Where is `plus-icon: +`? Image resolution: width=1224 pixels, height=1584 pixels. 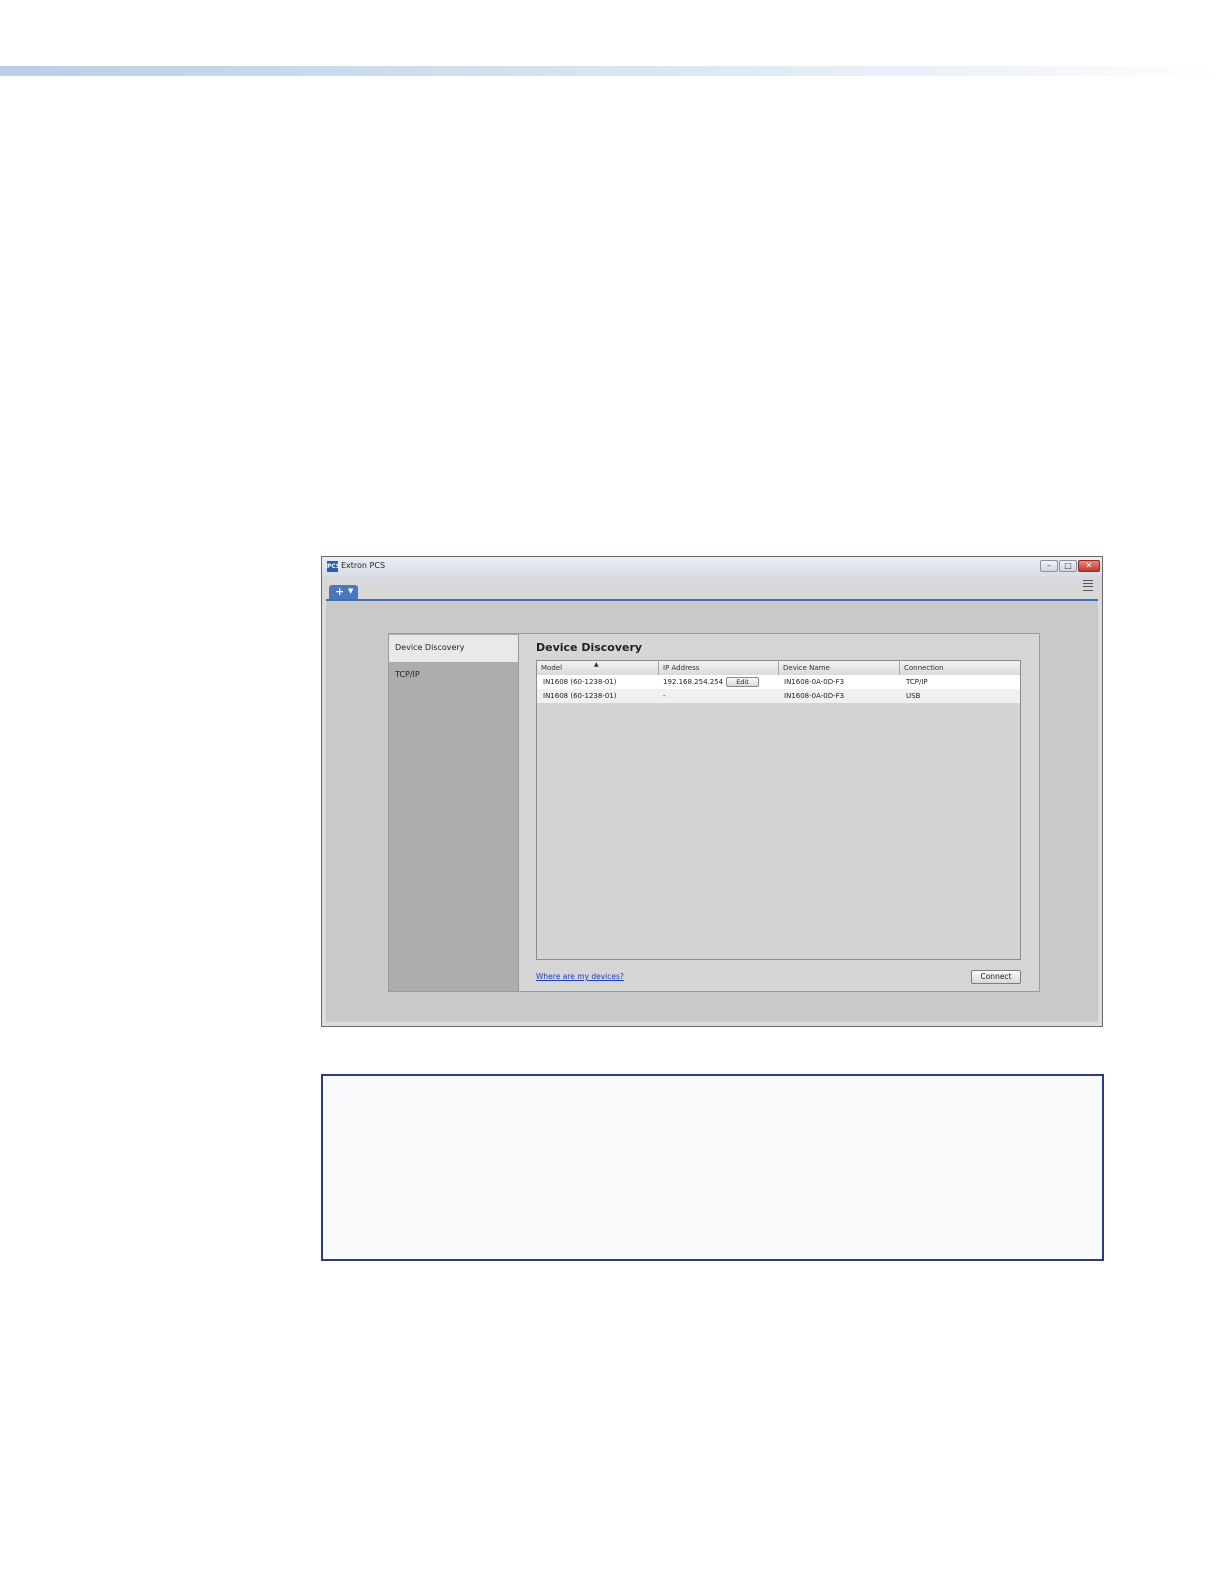 plus-icon: + is located at coordinates (340, 591).